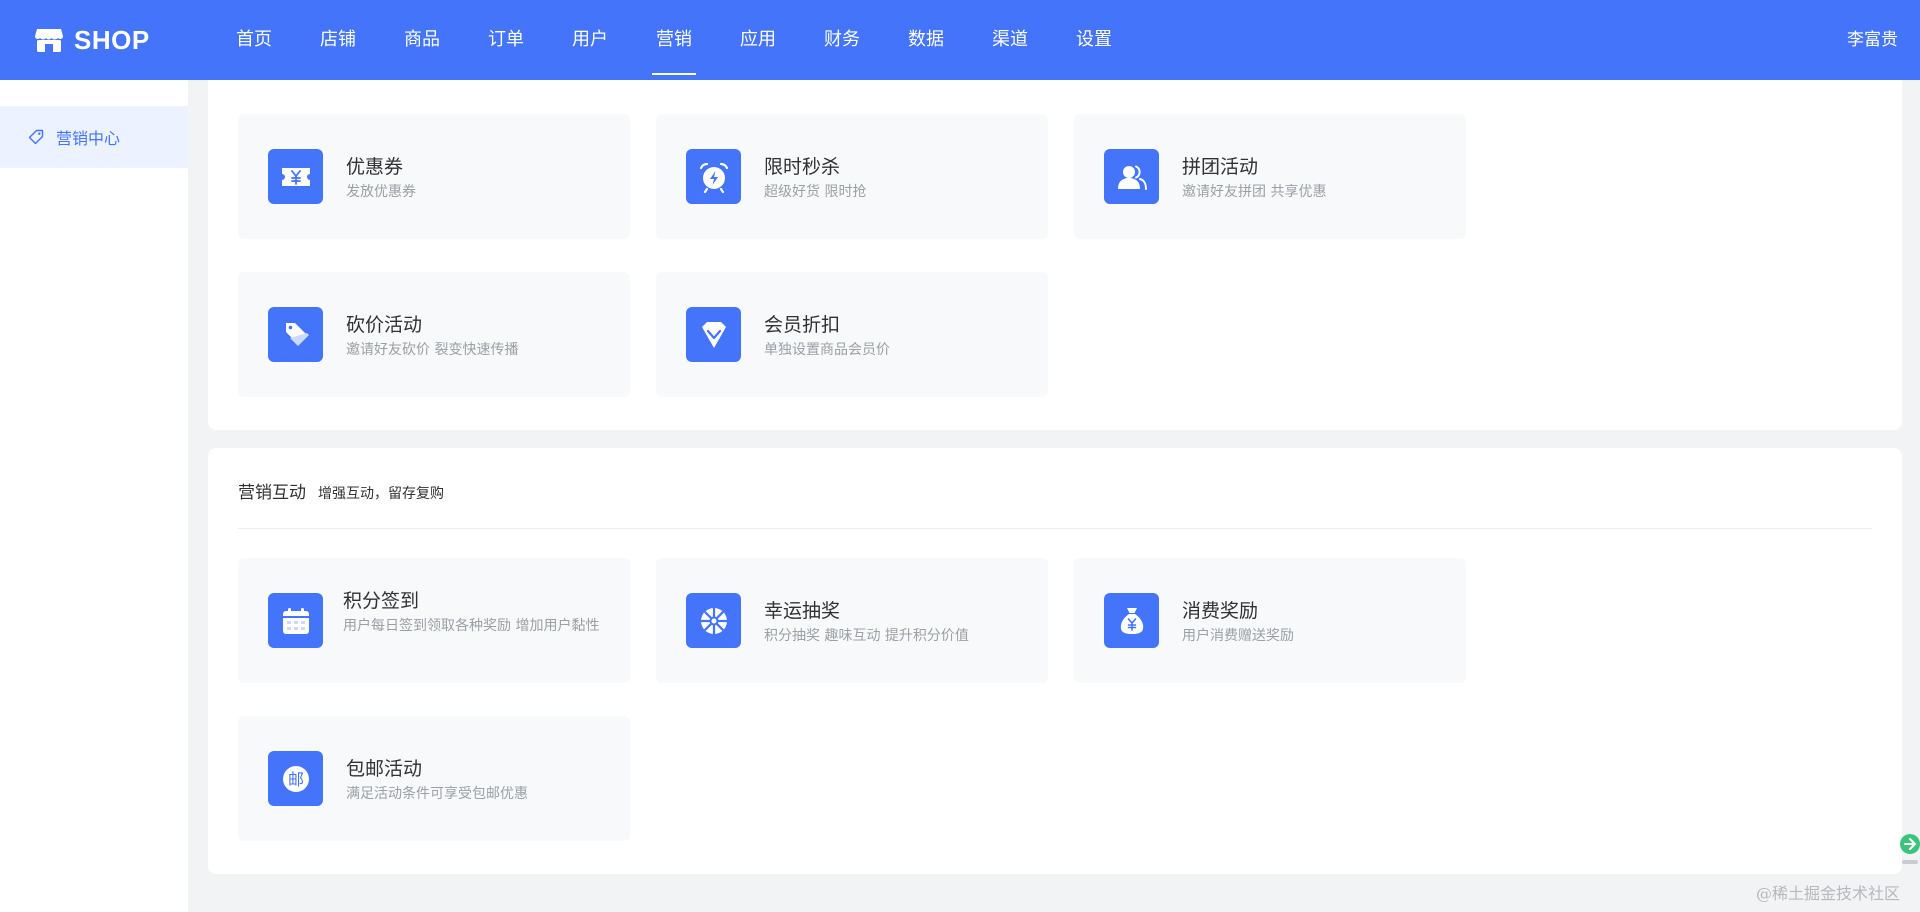  I want to click on card-desc: 单独设置商品会员价, so click(827, 350).